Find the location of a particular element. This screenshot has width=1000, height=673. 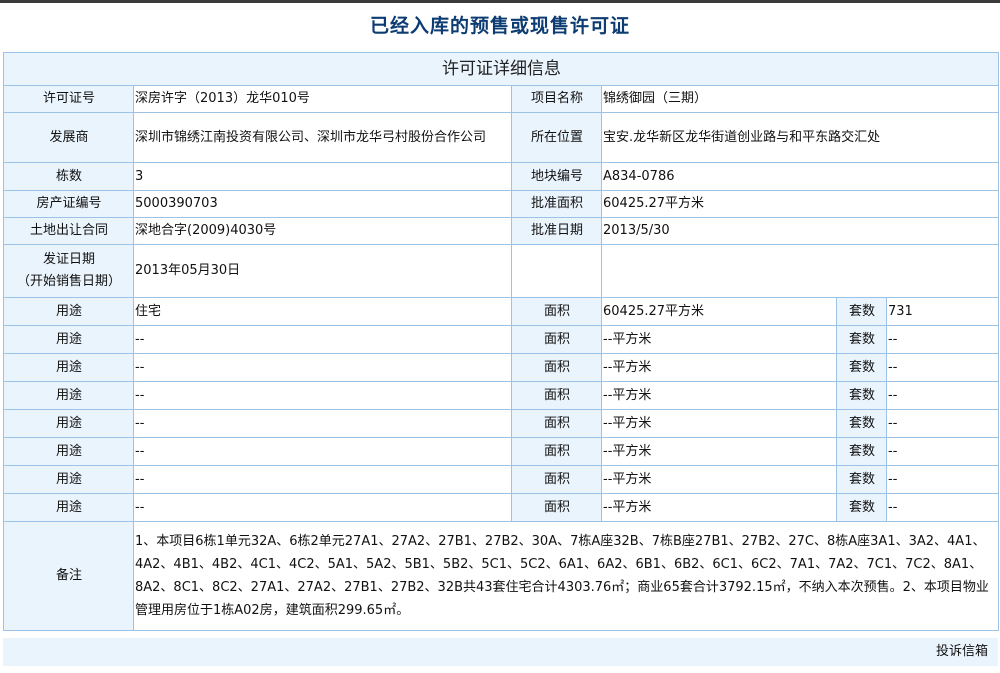

issue-date-label-line1: 发证日期 is located at coordinates (68, 259).